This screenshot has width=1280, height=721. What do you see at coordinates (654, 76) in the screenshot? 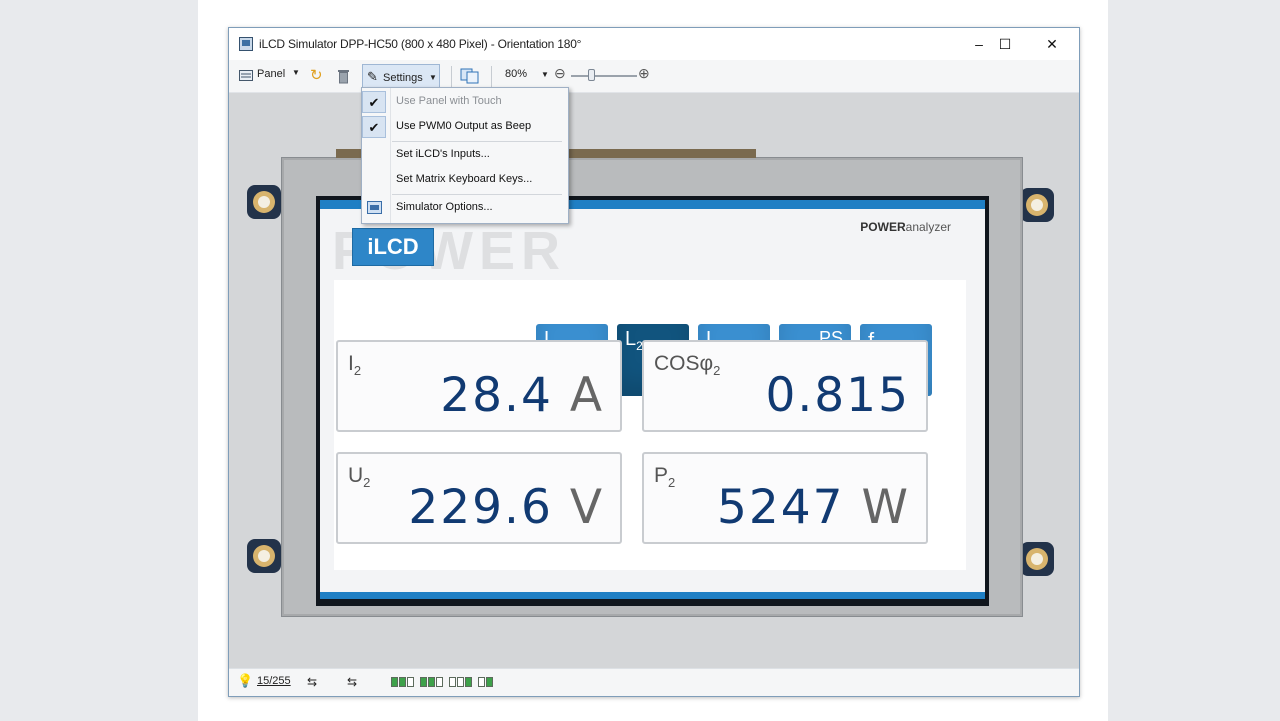
I see `toolbar: Panel ▼ ↻ ✎ Settings ▼ 80% ▼ ⊖ ⊕` at bounding box center [654, 76].